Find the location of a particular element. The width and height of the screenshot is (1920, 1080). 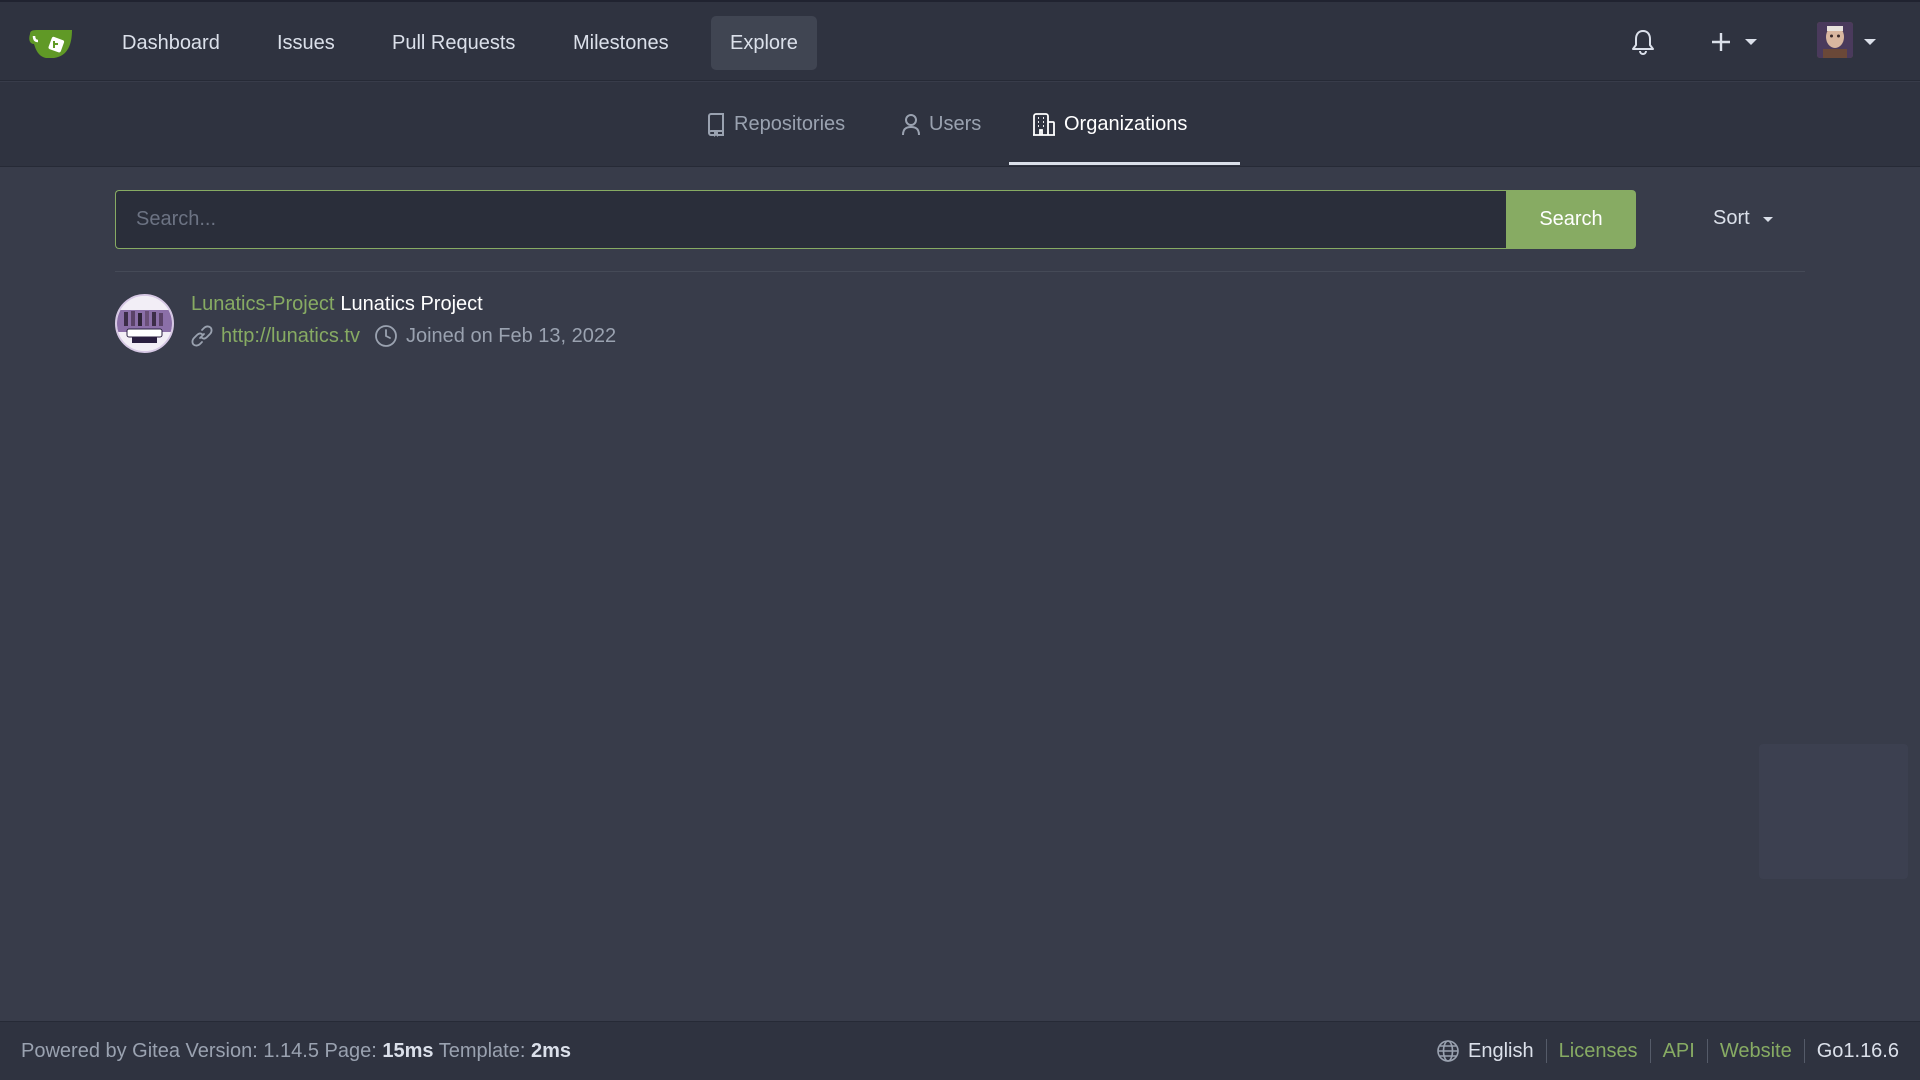

footer-licenses-link: Licenses is located at coordinates (1598, 1051).